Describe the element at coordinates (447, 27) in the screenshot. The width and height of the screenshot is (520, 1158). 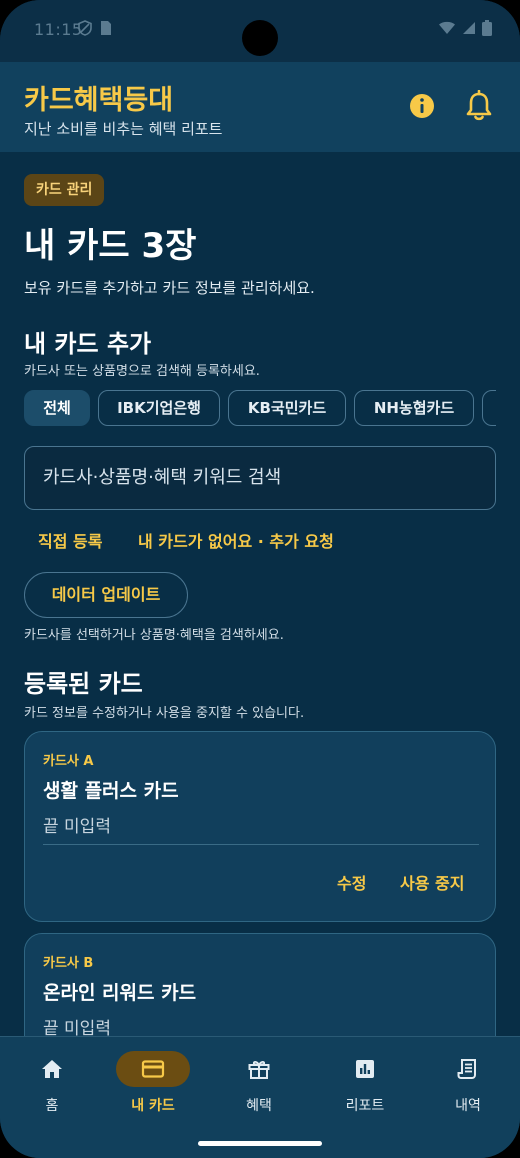
I see `wifi-icon` at that location.